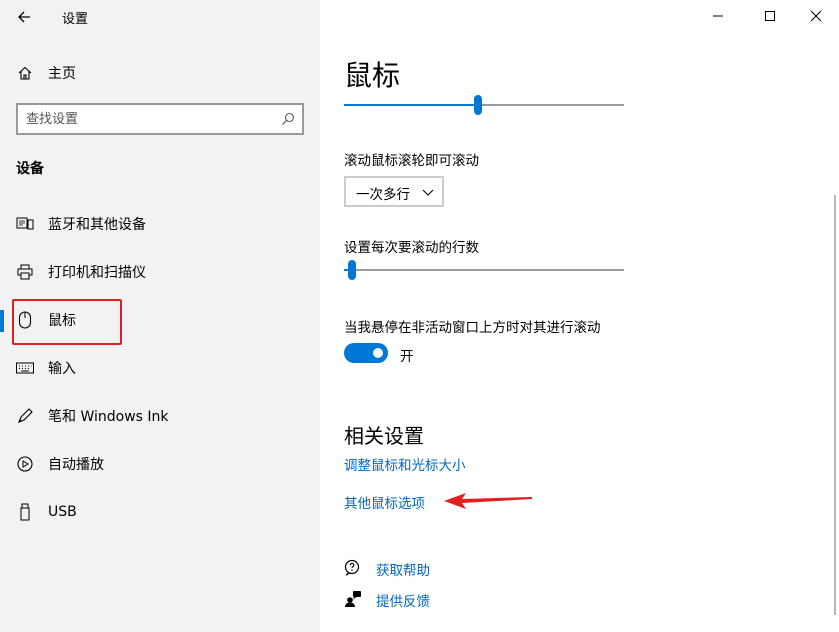  I want to click on get-help-row: 获取帮助, so click(444, 568).